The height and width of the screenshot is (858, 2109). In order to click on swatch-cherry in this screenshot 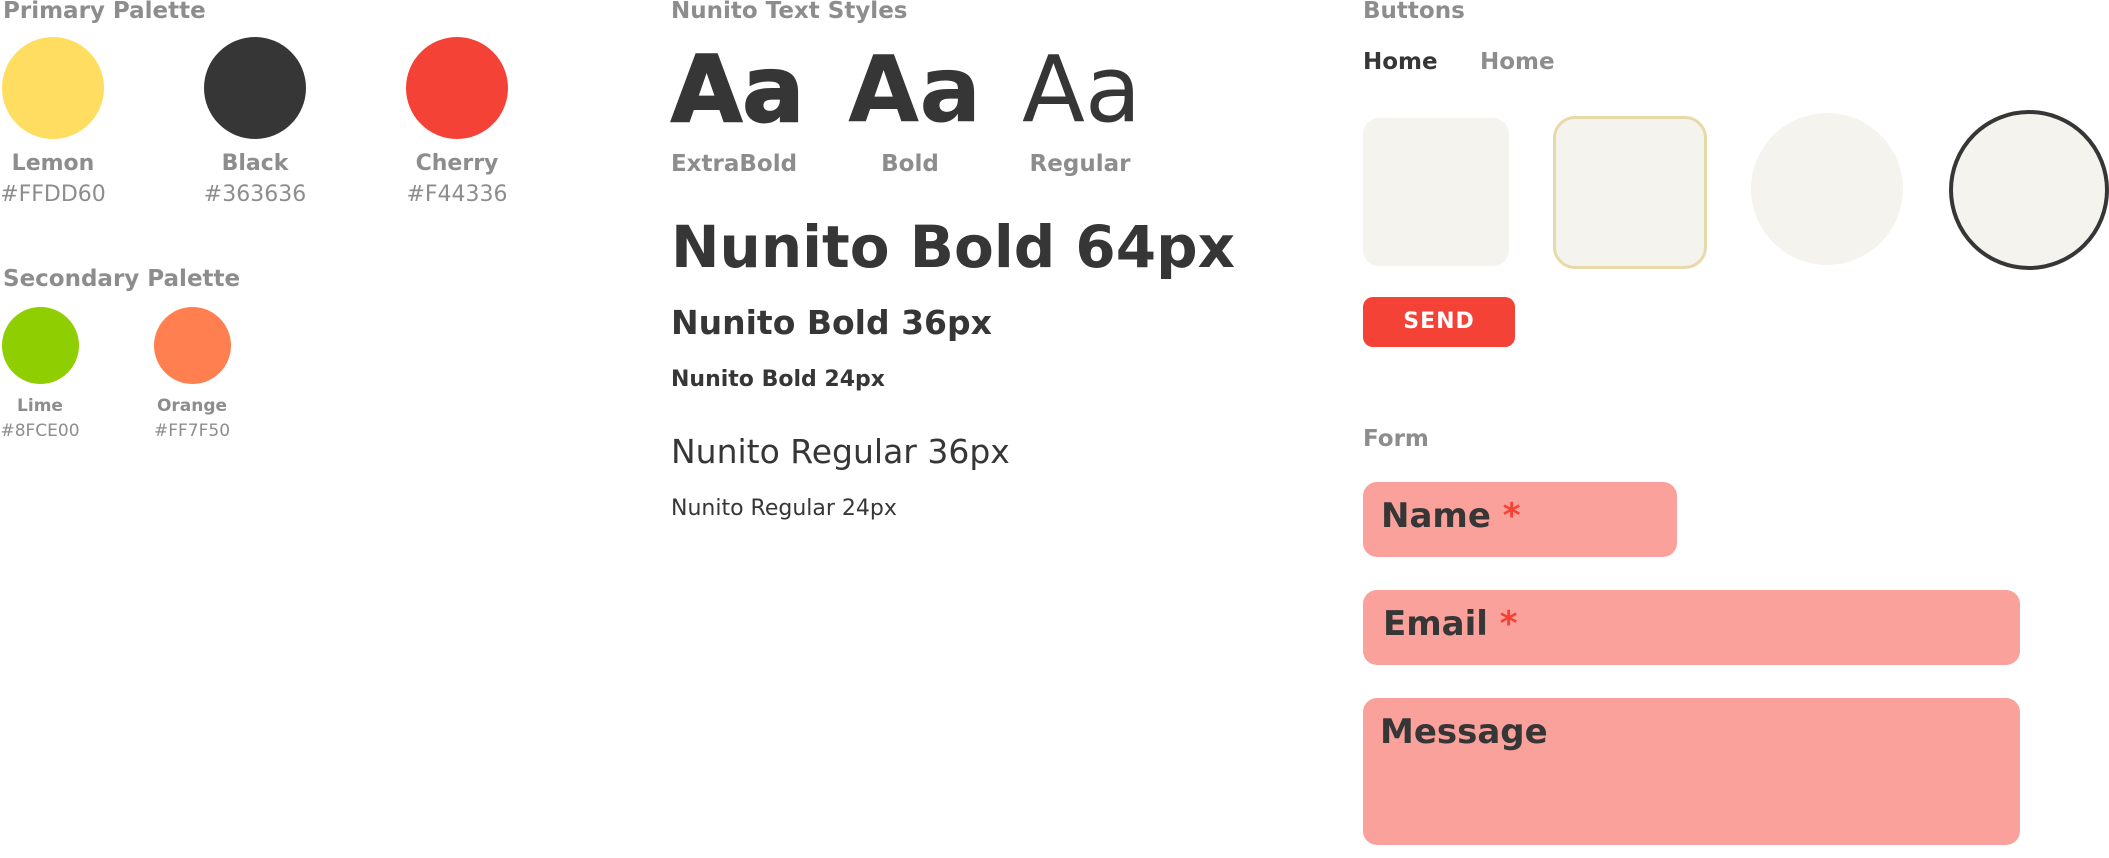, I will do `click(457, 88)`.